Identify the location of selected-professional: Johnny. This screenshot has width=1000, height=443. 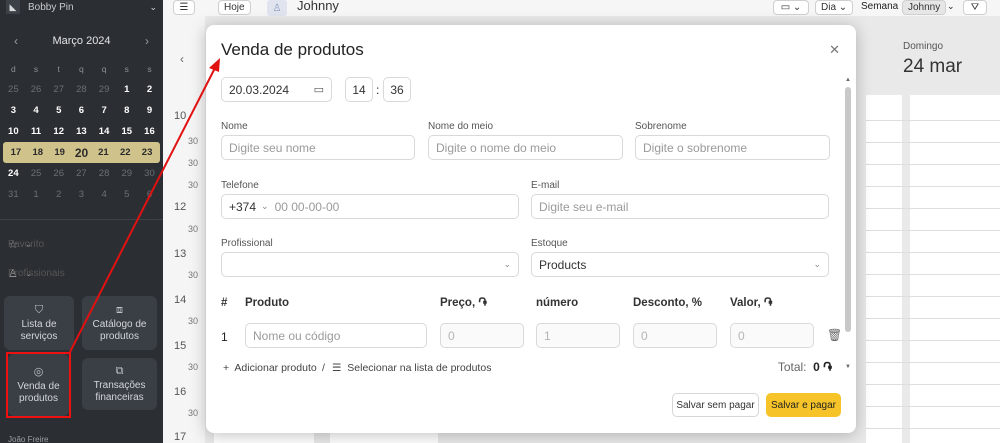
(924, 7).